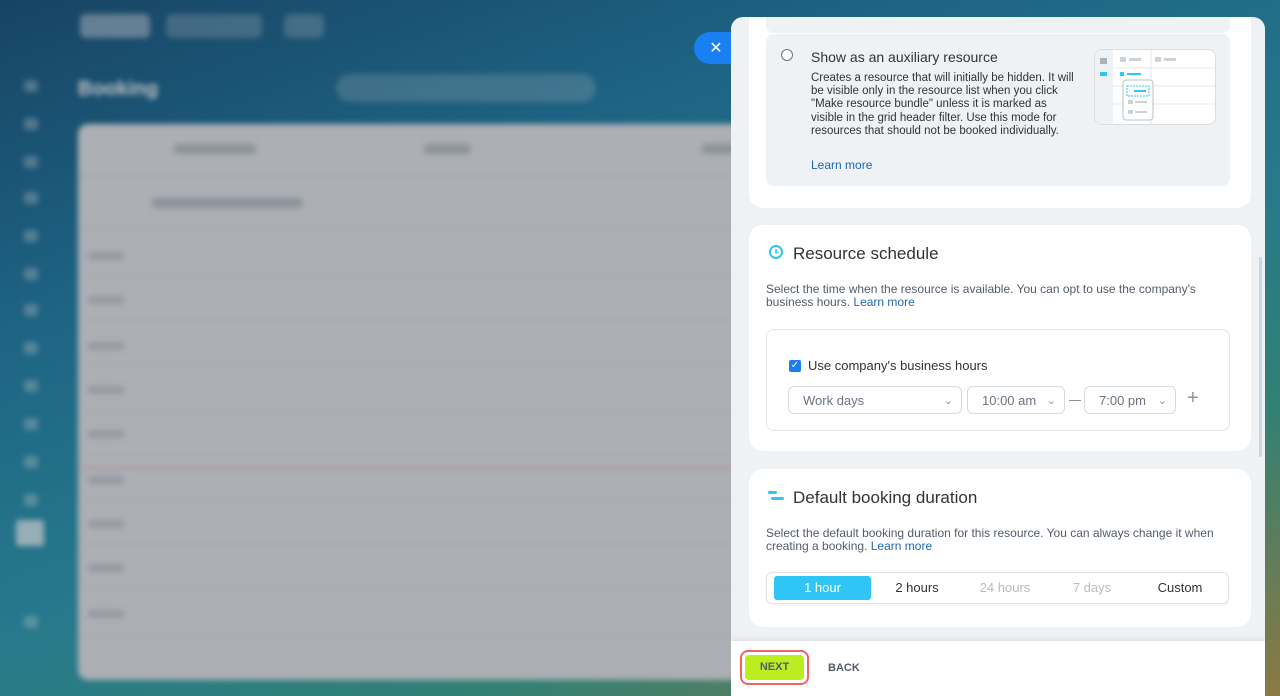 Image resolution: width=1280 pixels, height=696 pixels. What do you see at coordinates (898, 365) in the screenshot?
I see `use-business-hours-label: Use company's business hours` at bounding box center [898, 365].